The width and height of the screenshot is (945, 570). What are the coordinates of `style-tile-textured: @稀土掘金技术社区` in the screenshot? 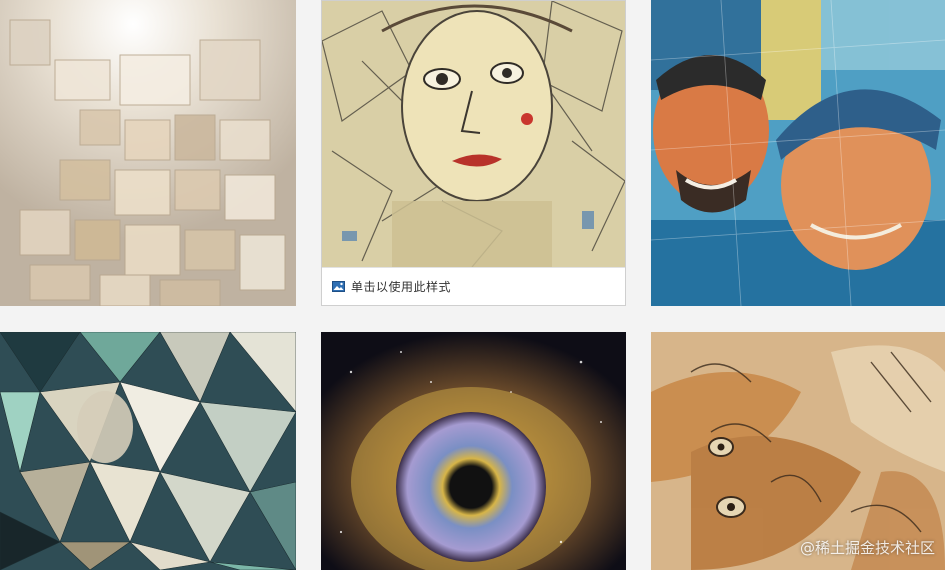 It's located at (798, 451).